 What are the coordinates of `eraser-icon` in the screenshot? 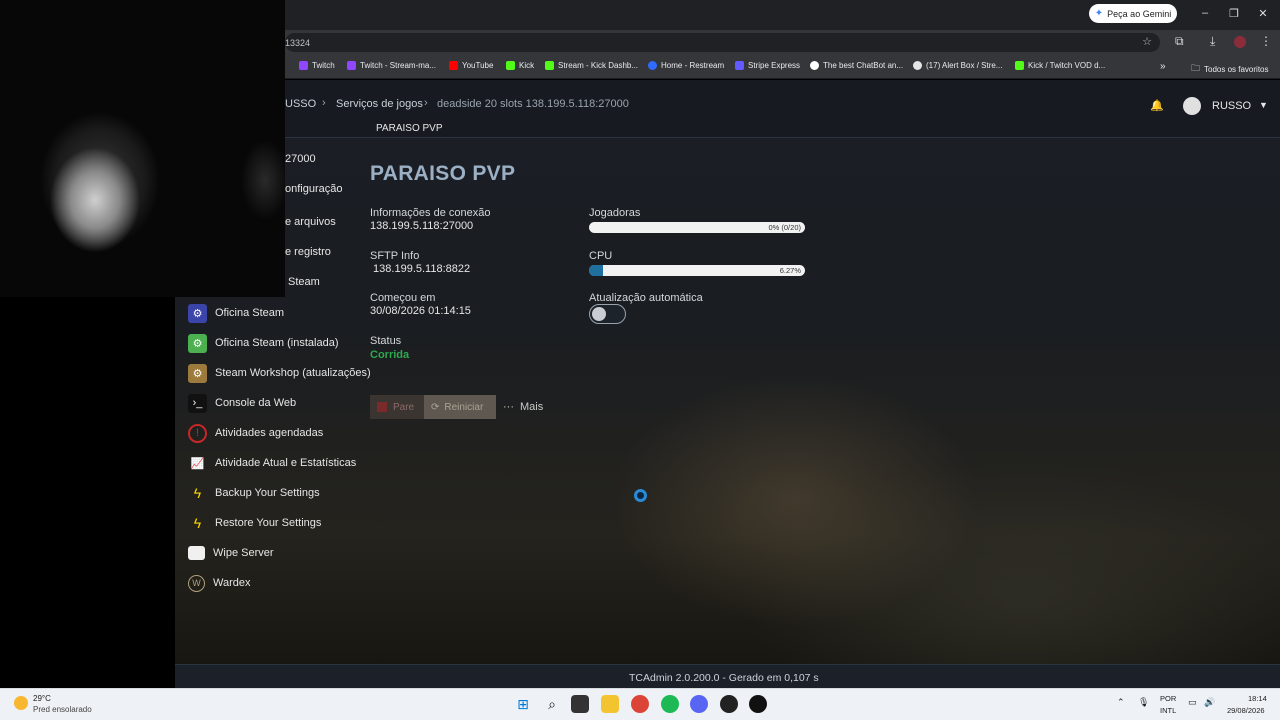 It's located at (196, 553).